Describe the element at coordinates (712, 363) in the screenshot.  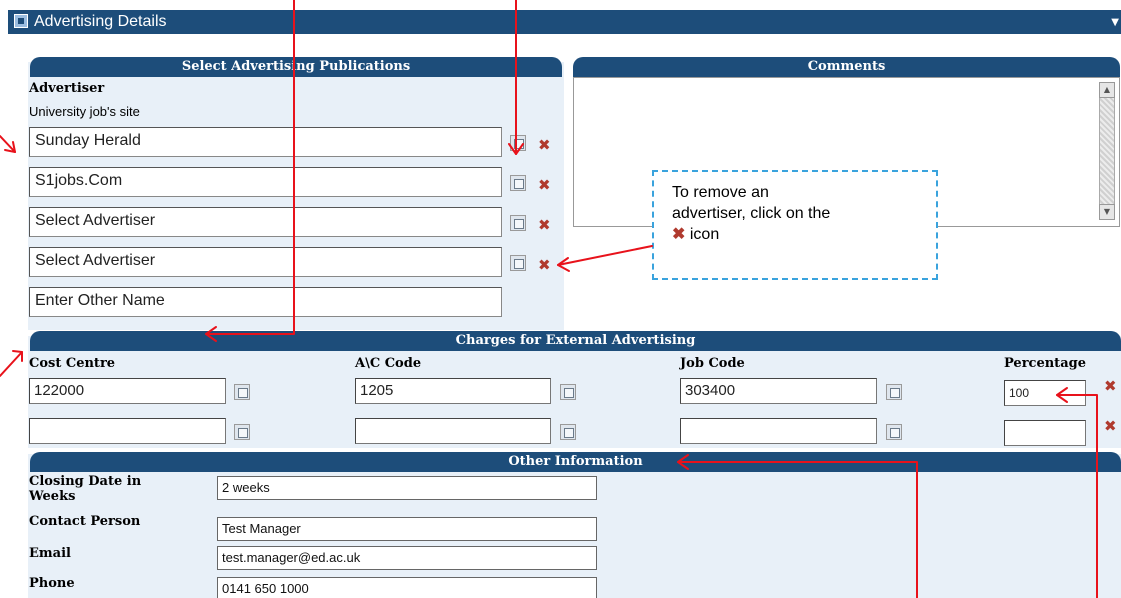
I see `col-job-code: Job Code` at that location.